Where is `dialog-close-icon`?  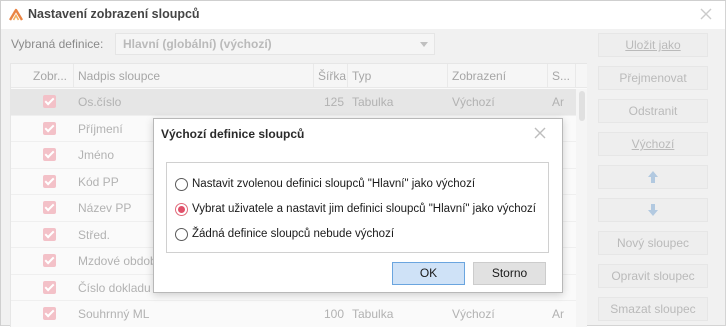
dialog-close-icon is located at coordinates (540, 133).